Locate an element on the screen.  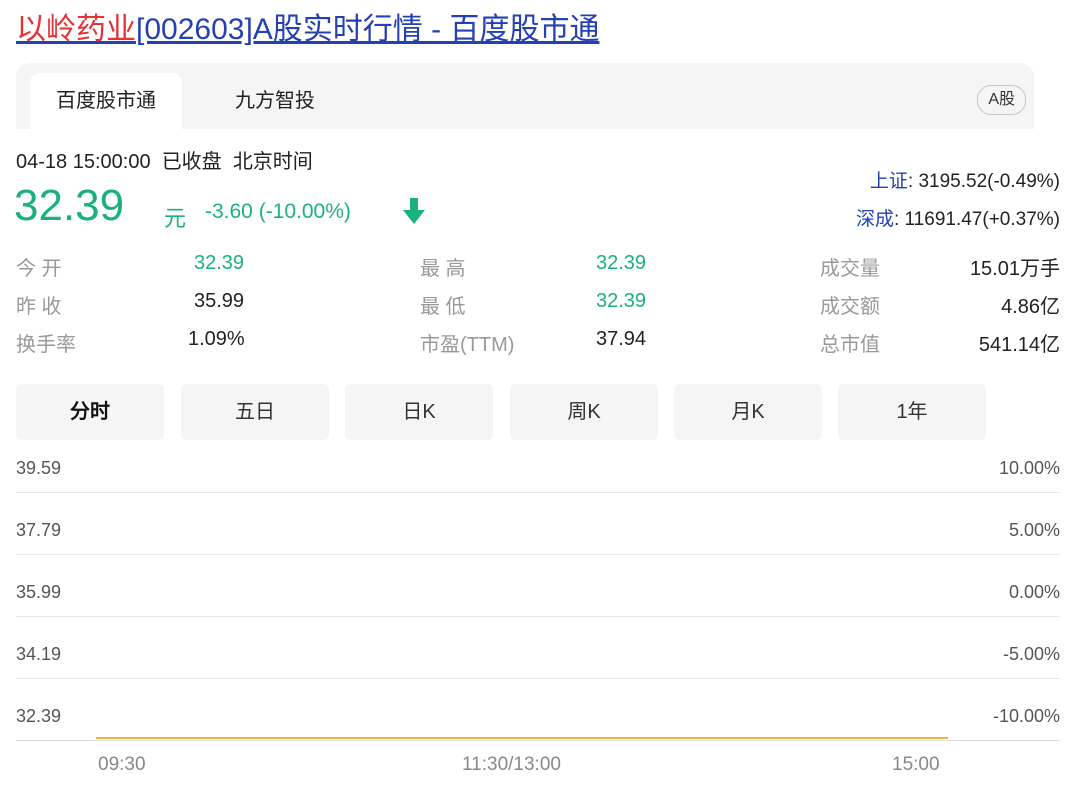
percent-tick-label: -5.00% is located at coordinates (1031, 654).